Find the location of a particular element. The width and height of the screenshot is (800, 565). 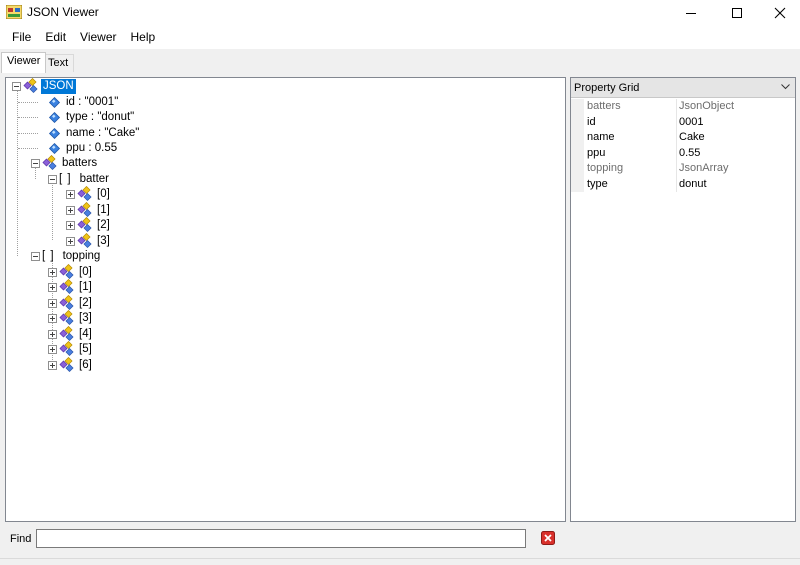

tree-node-label: [0] is located at coordinates (103, 193).